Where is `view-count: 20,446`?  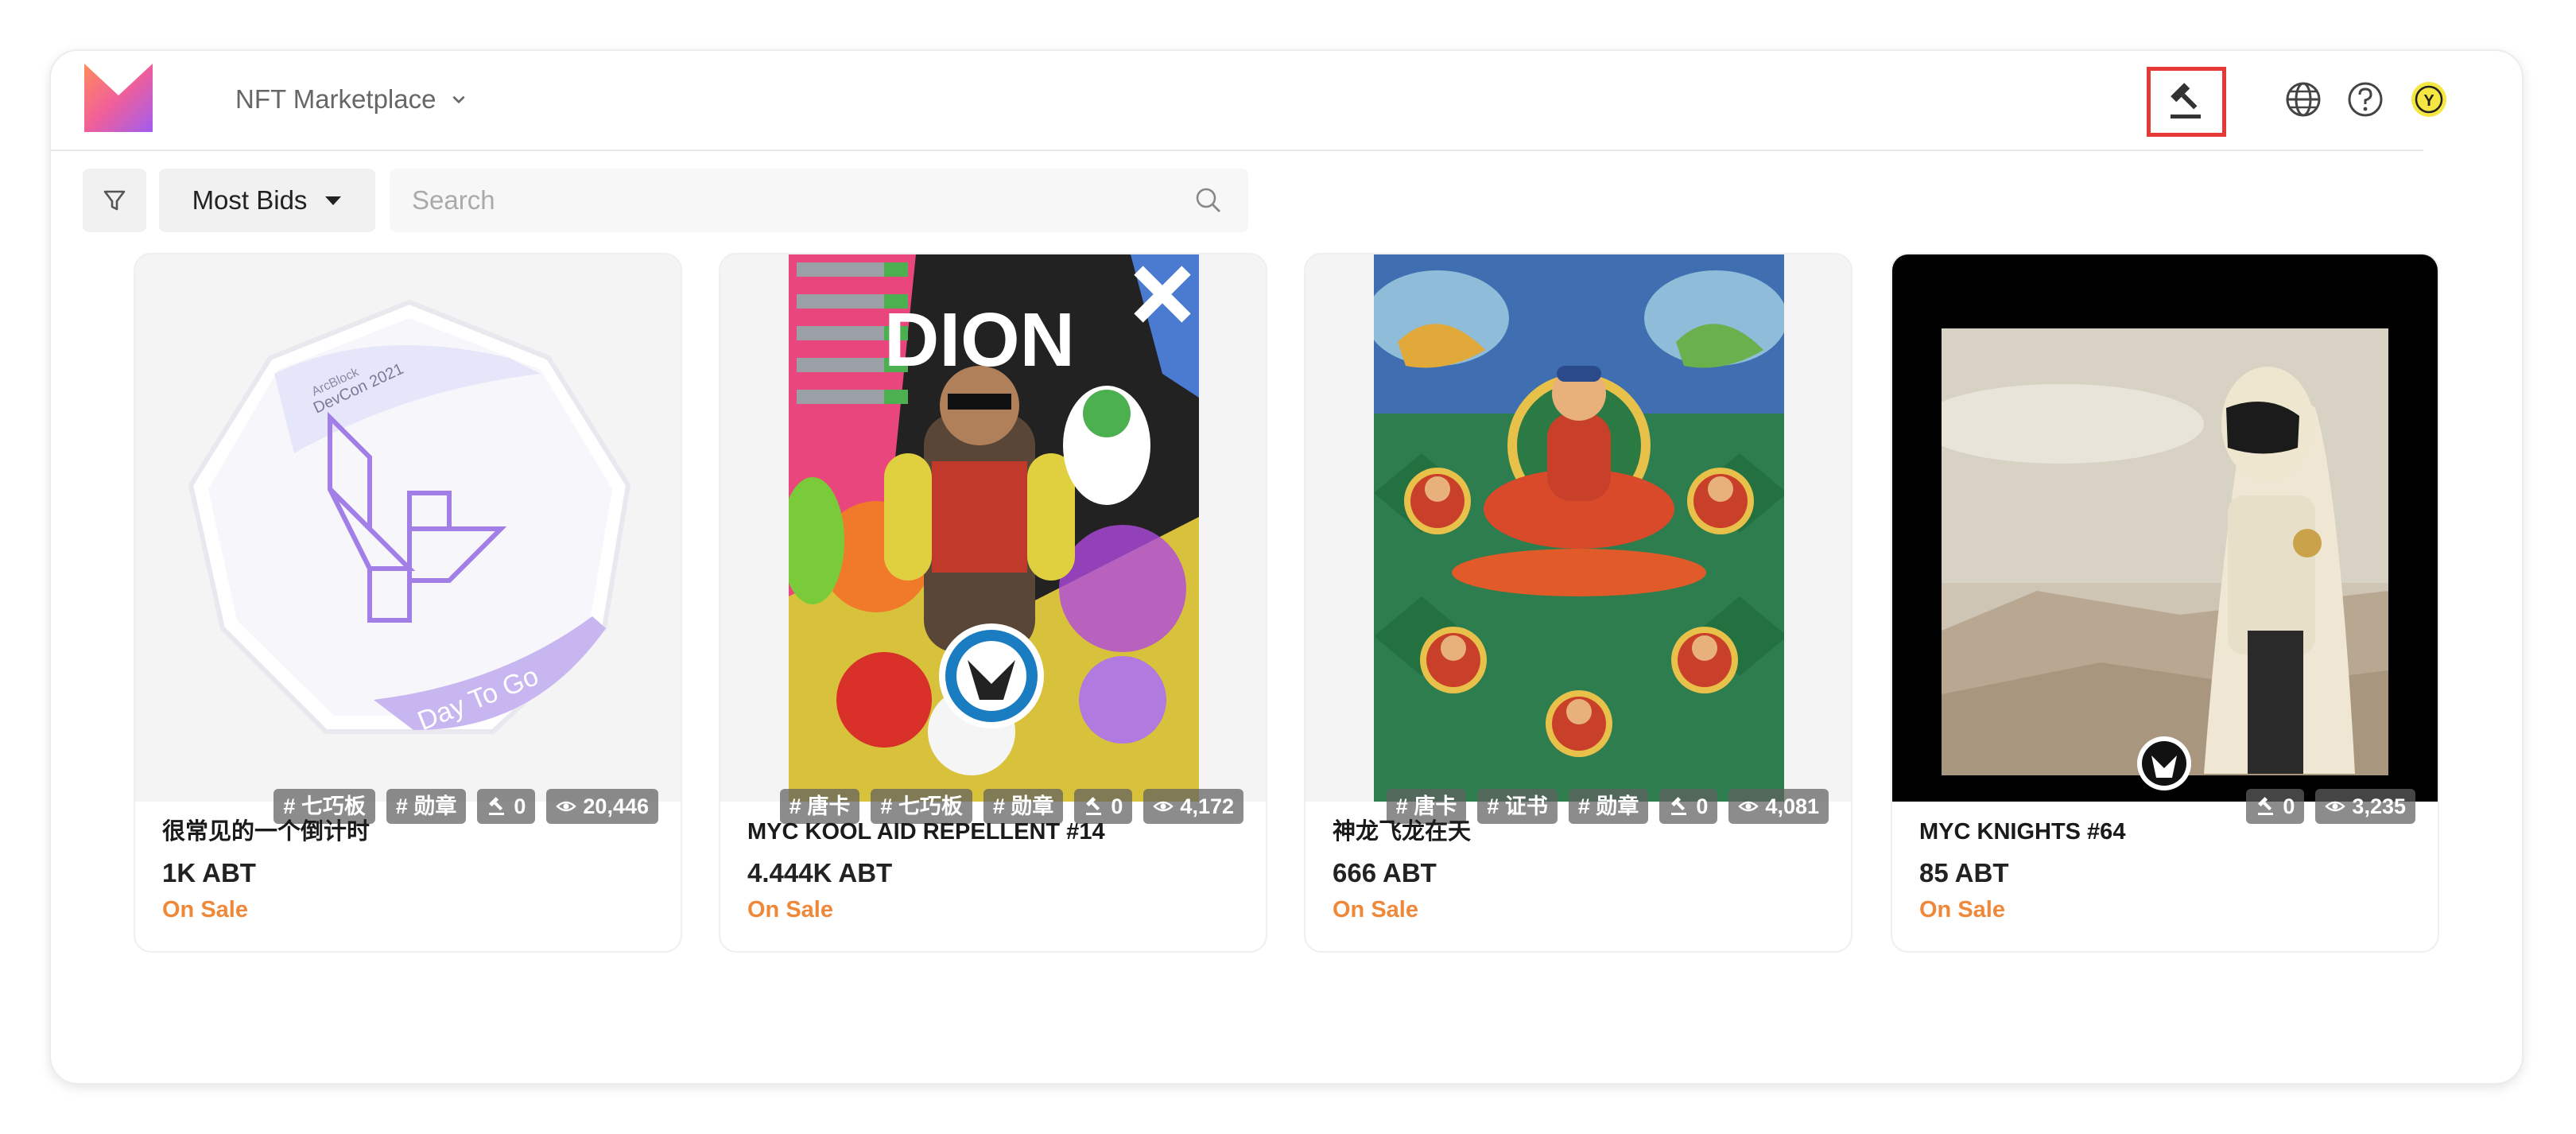
view-count: 20,446 is located at coordinates (616, 806).